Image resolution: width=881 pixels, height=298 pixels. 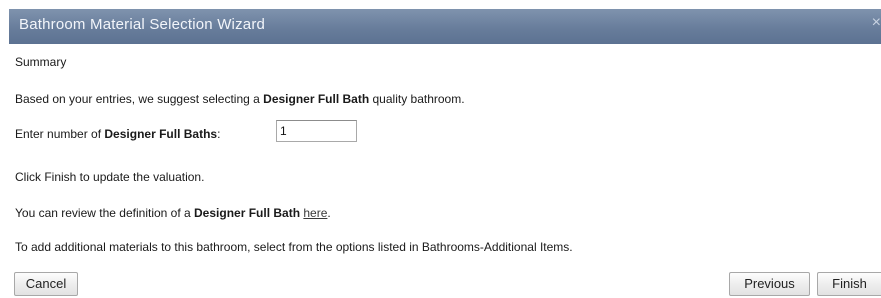 I want to click on close-icon: ×, so click(x=876, y=23).